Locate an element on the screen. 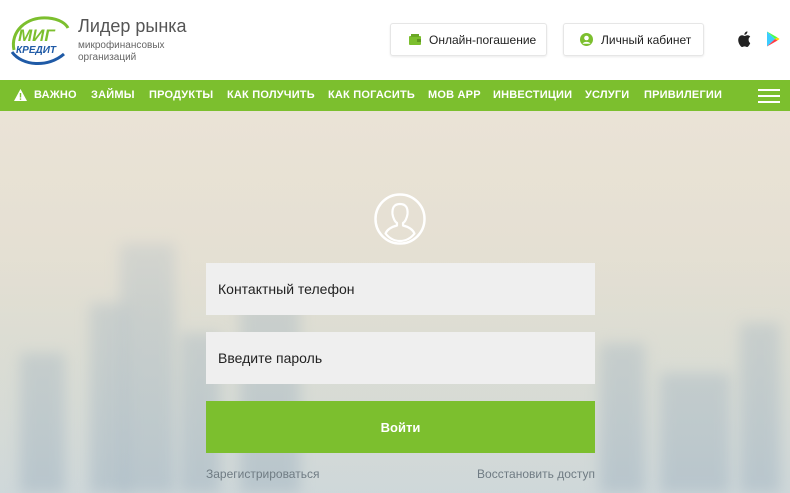 Image resolution: width=790 pixels, height=493 pixels. nav-item-privileges: ПРИВИЛЕГИИ is located at coordinates (683, 95).